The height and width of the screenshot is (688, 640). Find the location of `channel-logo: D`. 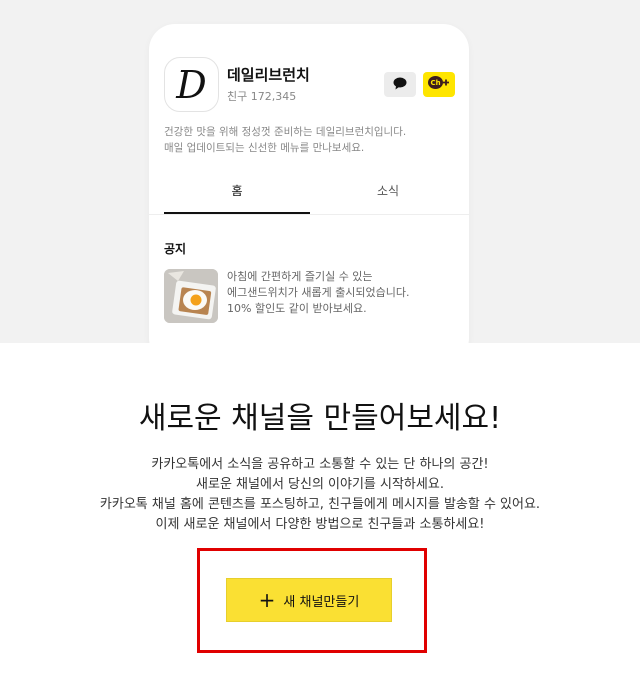

channel-logo: D is located at coordinates (191, 84).